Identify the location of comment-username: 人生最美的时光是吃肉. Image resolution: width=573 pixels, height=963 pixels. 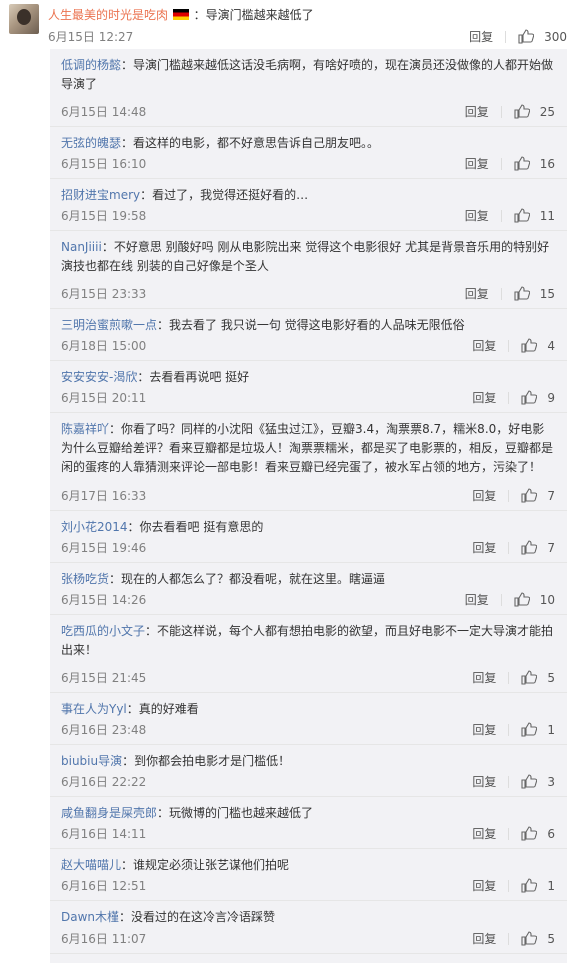
(108, 15).